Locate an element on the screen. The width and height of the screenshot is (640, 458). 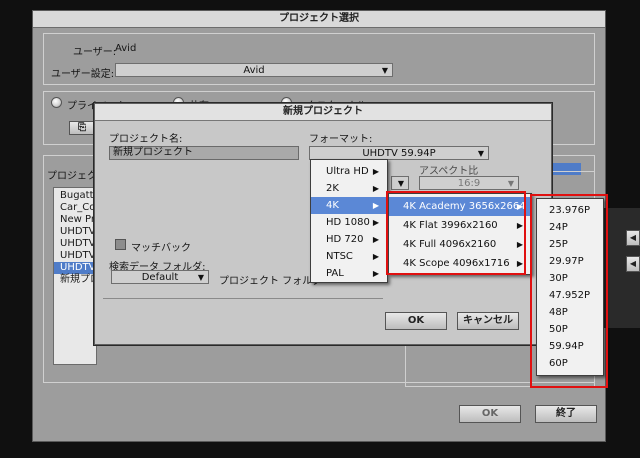
aspect-dropdown: 16:9 ▼ is located at coordinates (469, 183).